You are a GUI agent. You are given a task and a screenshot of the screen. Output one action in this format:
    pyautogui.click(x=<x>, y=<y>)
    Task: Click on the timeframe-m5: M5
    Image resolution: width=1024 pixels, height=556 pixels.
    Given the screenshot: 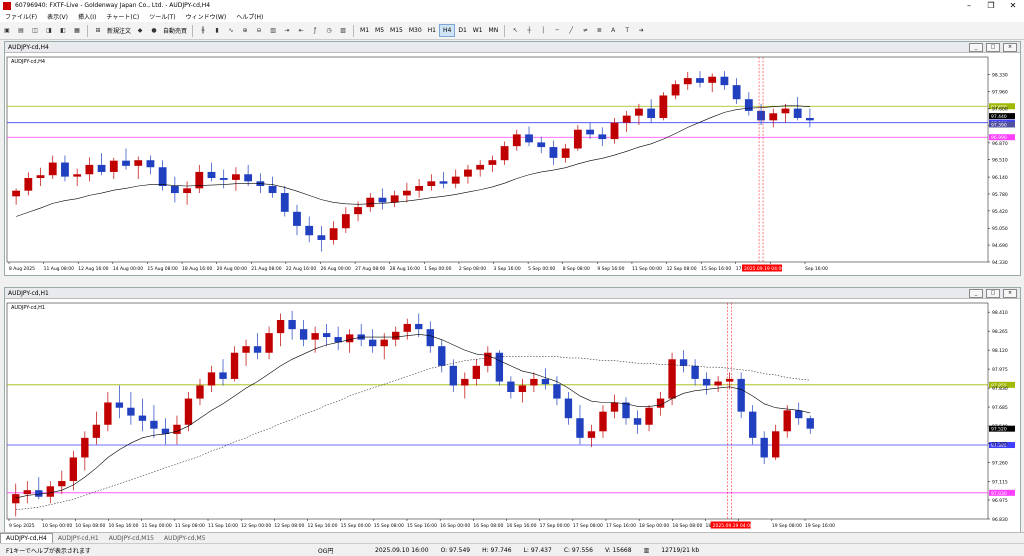 What is the action you would take?
    pyautogui.click(x=379, y=30)
    